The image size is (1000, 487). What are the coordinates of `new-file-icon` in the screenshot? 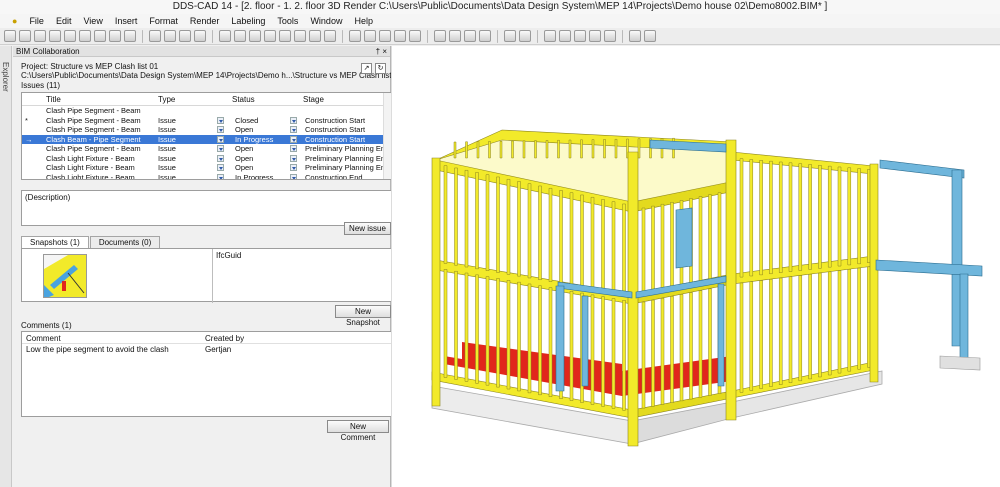 It's located at (10, 36).